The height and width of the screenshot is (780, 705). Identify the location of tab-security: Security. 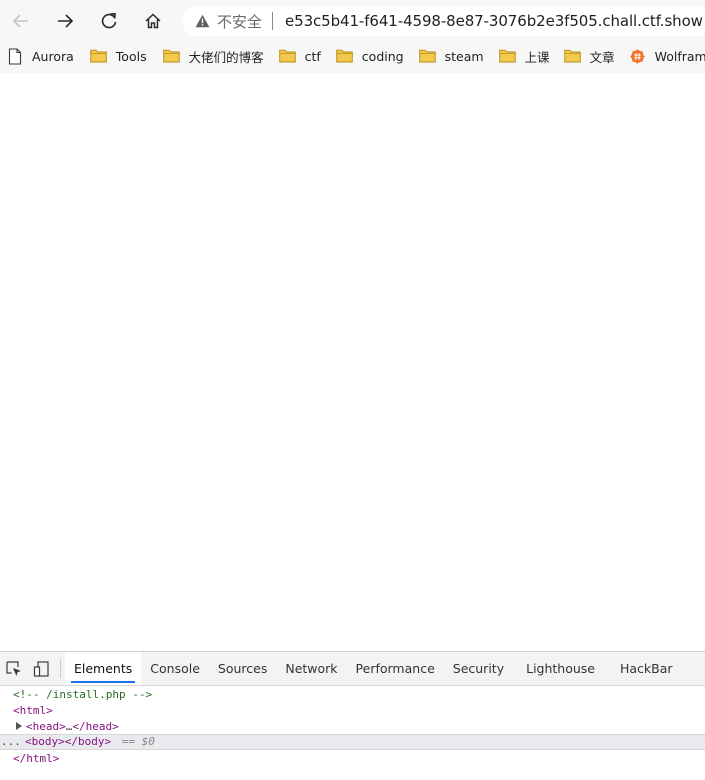
(478, 668).